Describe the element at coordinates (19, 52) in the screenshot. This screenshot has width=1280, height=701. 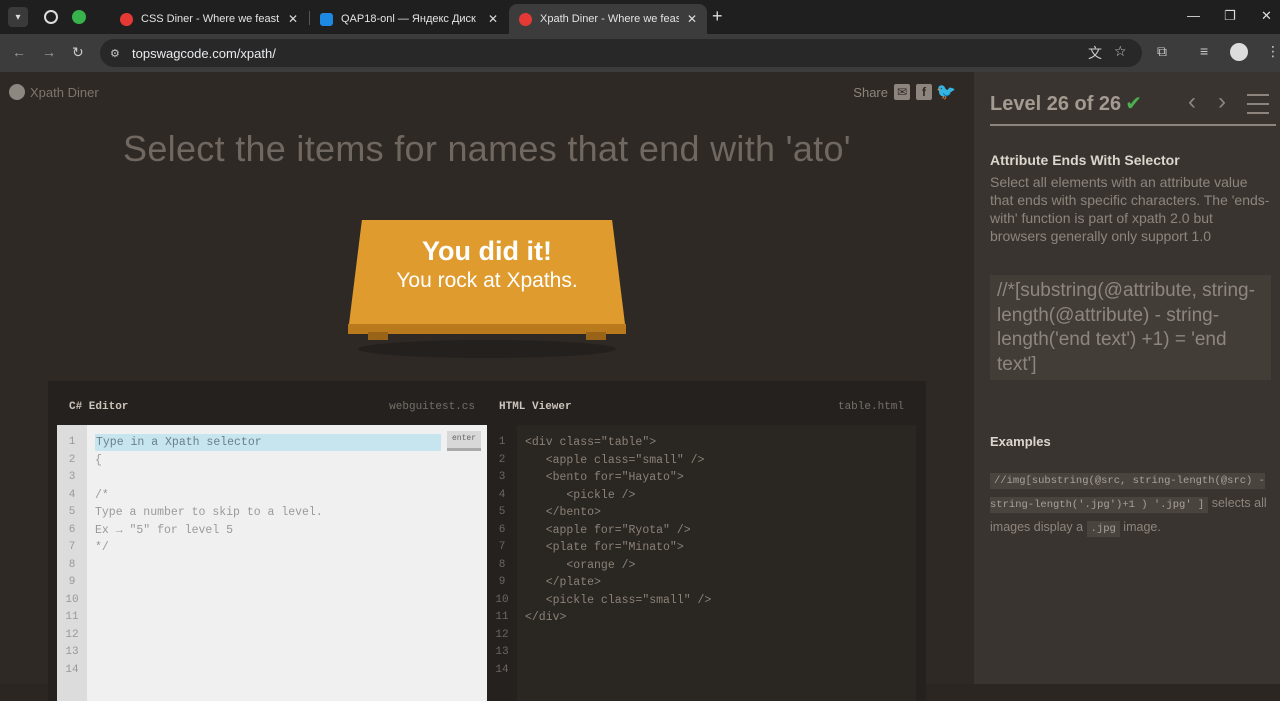
I see `back-button: ←` at that location.